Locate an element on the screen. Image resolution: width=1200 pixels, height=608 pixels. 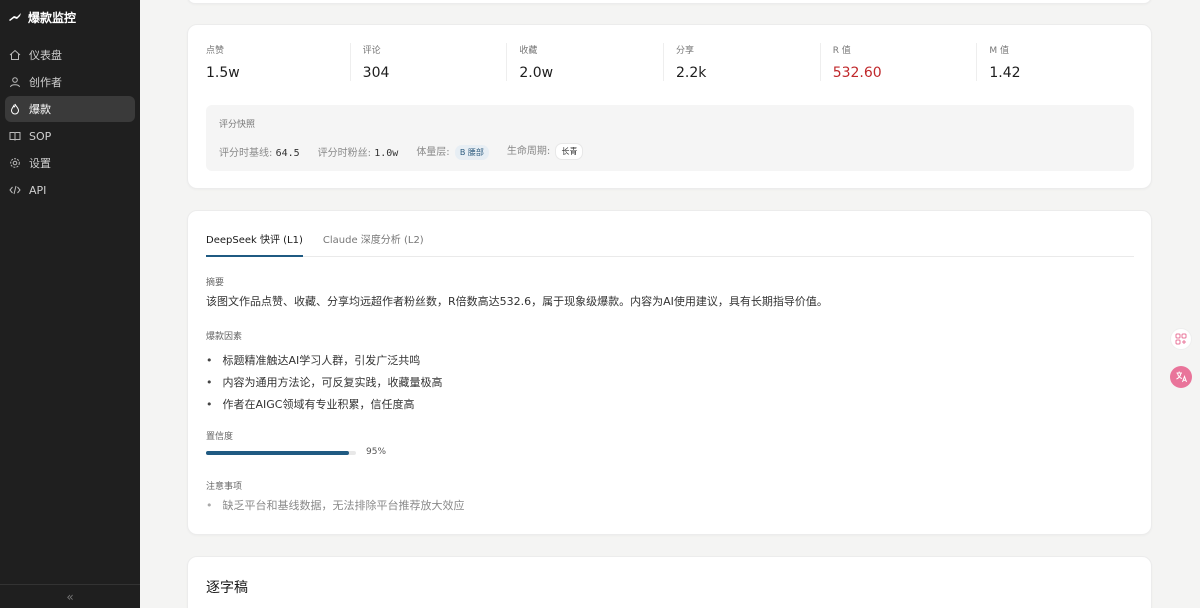
list-item: 标题精准触达AI学习人群，引发广泛共鸣 is located at coordinates (324, 360).